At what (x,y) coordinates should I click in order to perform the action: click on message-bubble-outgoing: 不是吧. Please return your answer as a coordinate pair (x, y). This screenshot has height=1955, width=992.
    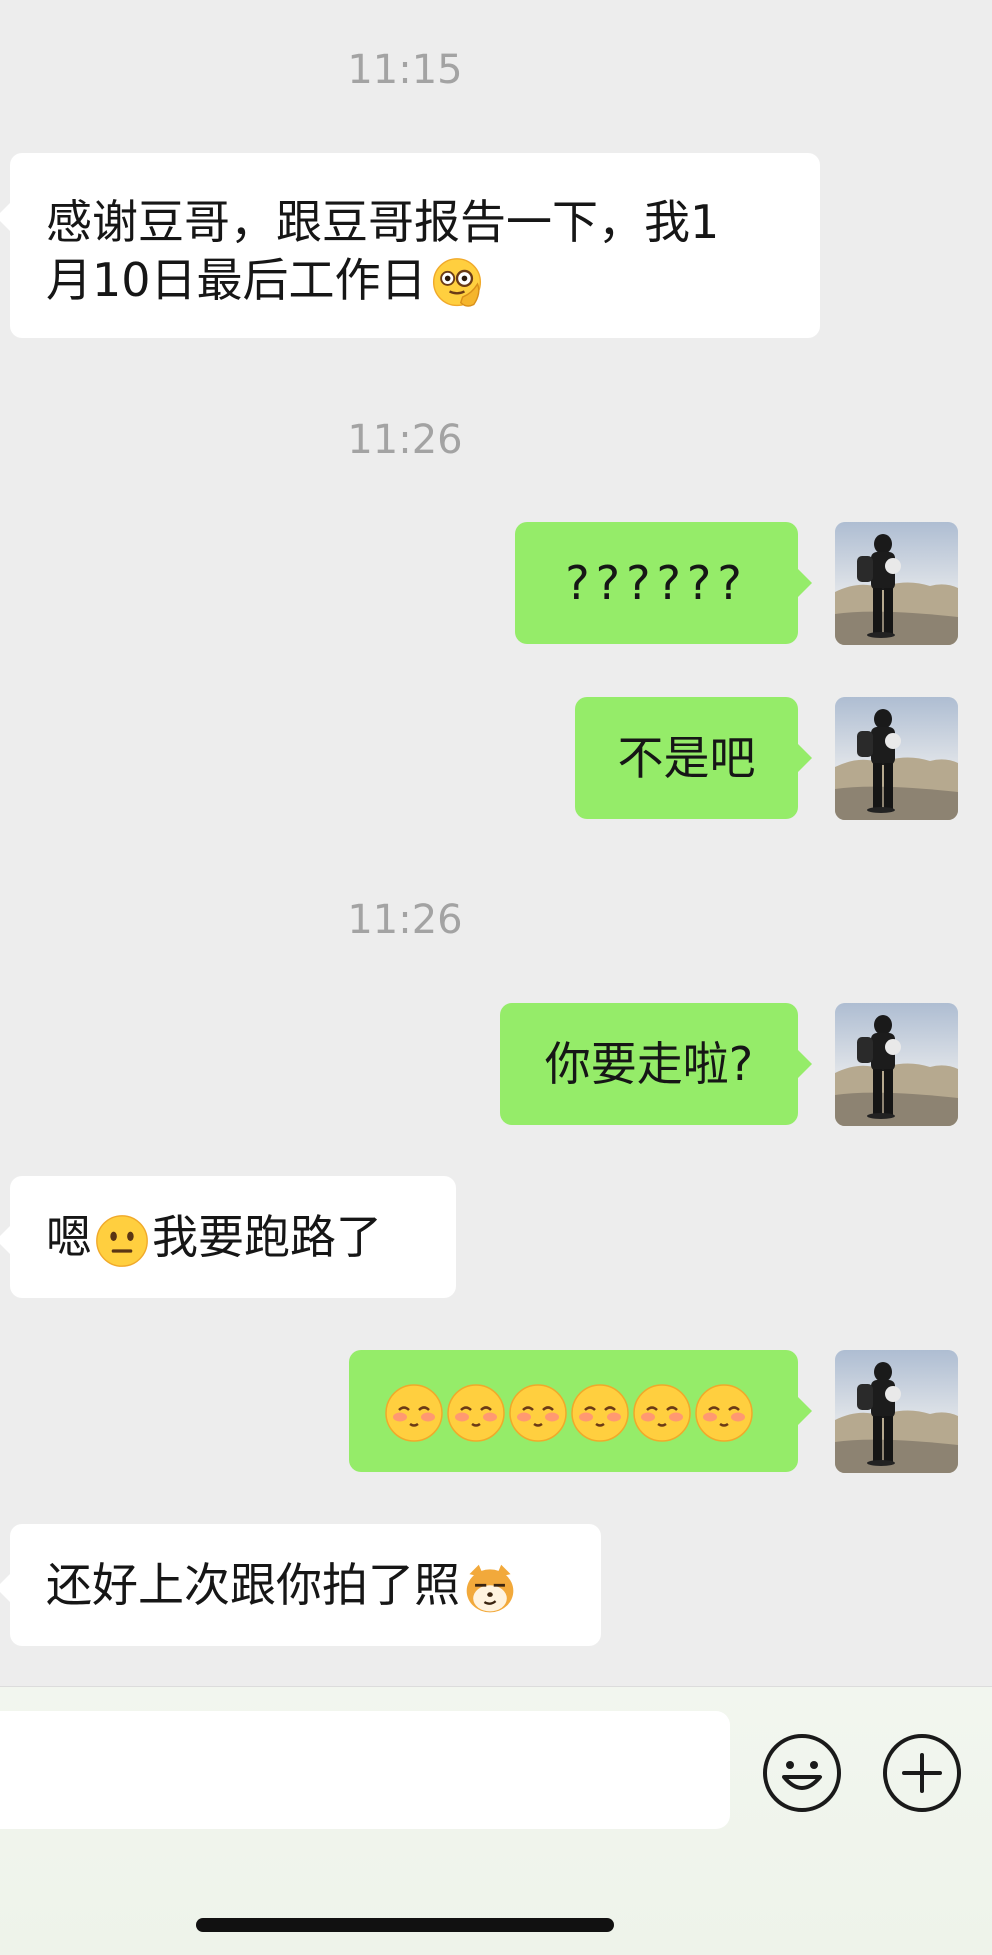
    Looking at the image, I should click on (693, 758).